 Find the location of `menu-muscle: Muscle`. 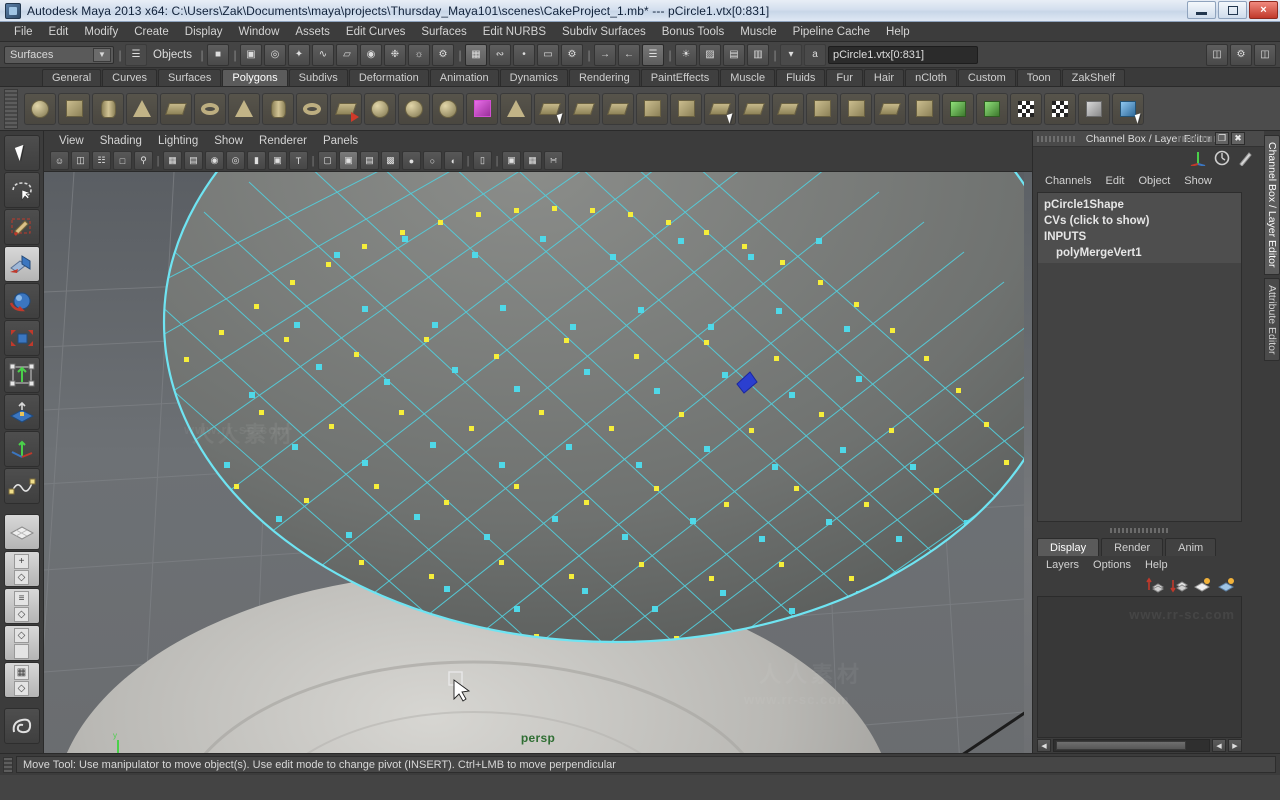

menu-muscle: Muscle is located at coordinates (758, 32).